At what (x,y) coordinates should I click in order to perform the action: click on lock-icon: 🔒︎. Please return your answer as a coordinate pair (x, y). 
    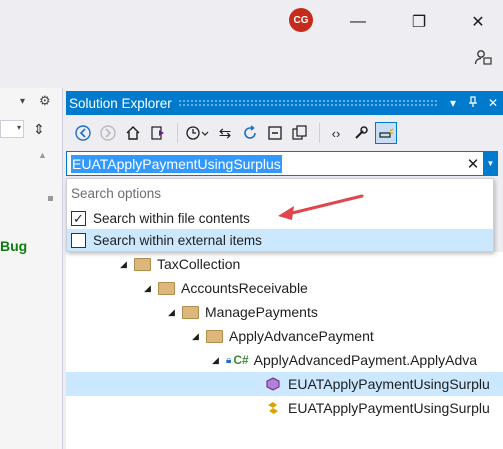
    Looking at the image, I should click on (229, 360).